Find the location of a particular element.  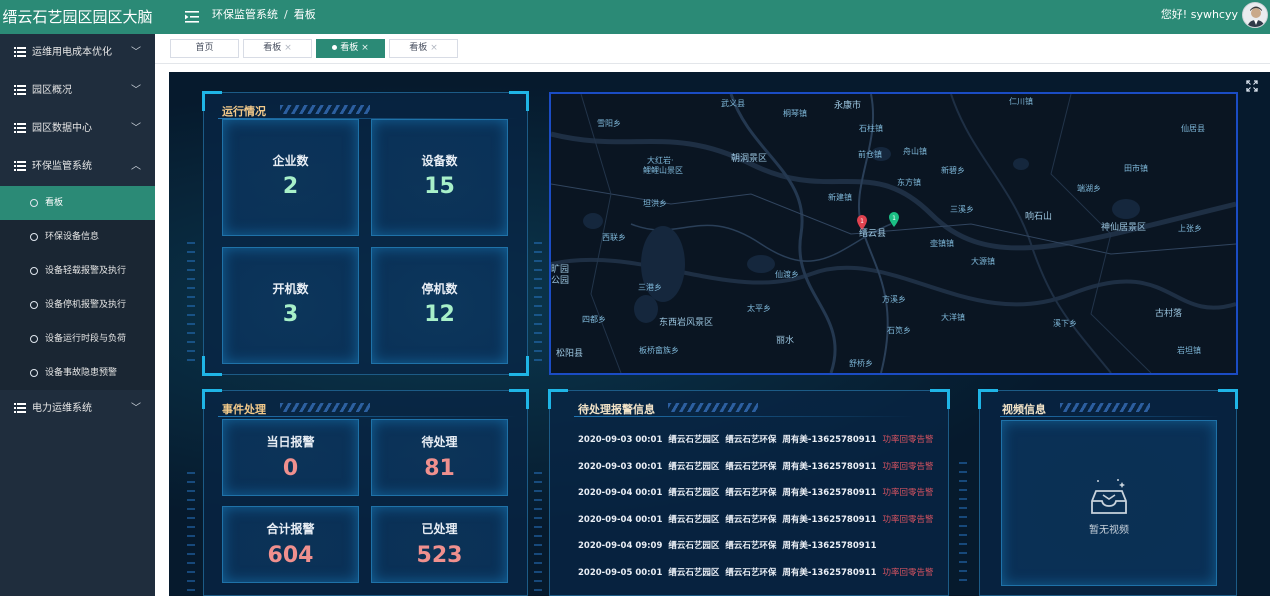

stat-card-pending: 待处理 81 is located at coordinates (439, 457).